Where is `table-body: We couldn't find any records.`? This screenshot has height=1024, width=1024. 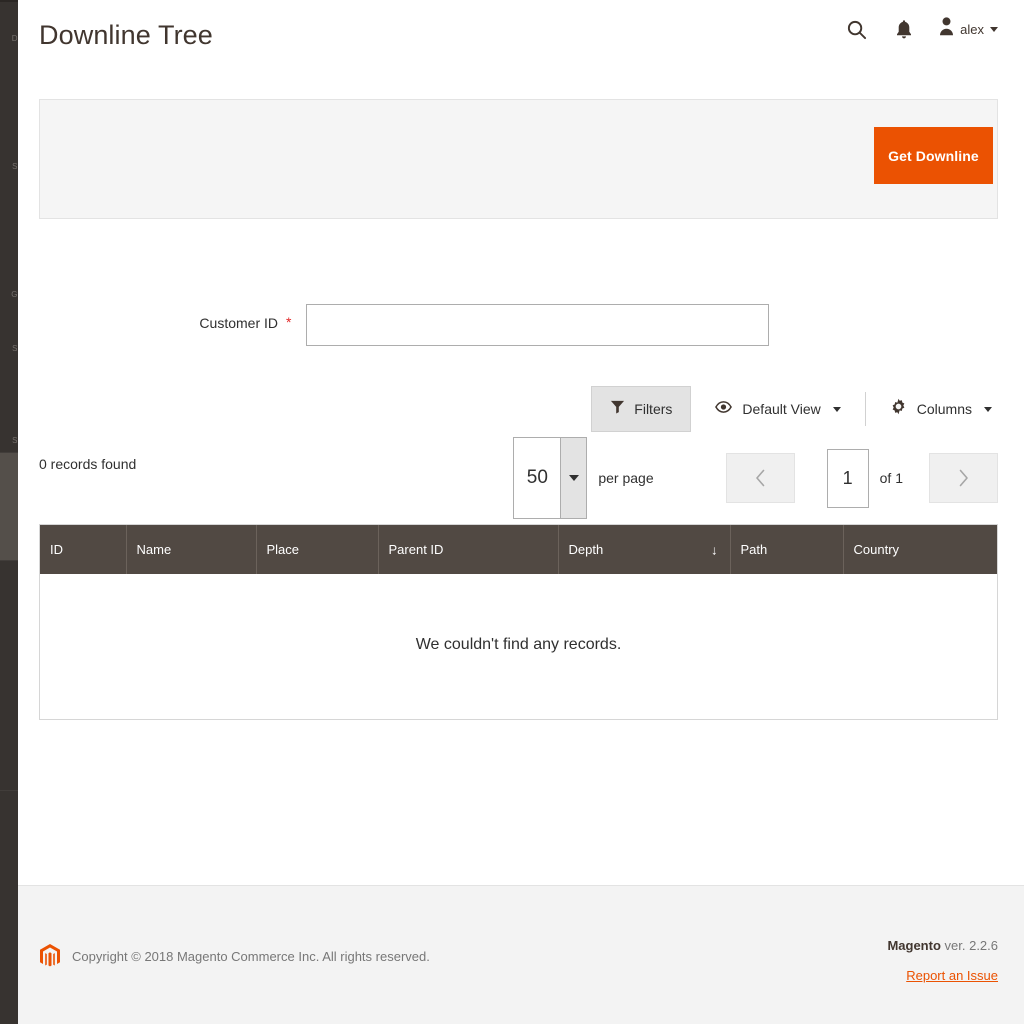 table-body: We couldn't find any records. is located at coordinates (518, 646).